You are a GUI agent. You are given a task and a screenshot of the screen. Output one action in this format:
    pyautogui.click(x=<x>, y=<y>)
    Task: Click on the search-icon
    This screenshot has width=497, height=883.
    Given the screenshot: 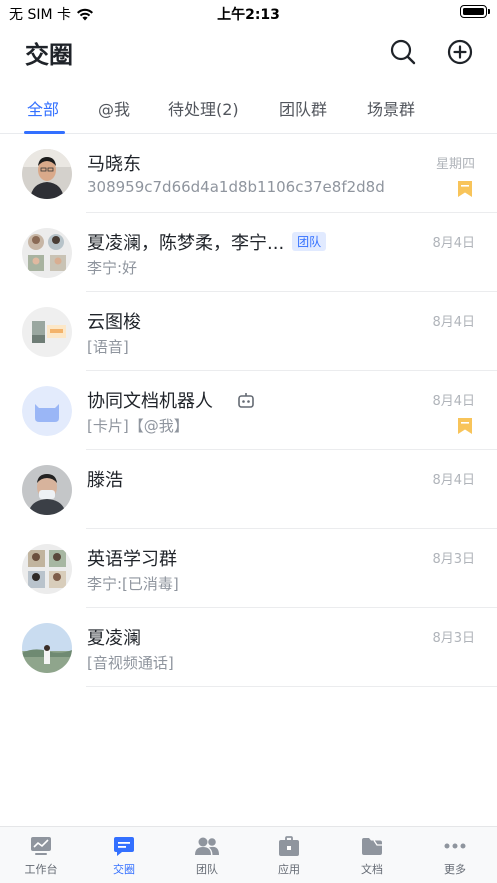 What is the action you would take?
    pyautogui.click(x=403, y=52)
    